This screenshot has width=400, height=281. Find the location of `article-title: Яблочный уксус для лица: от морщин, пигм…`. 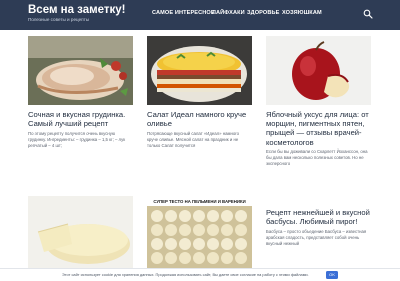

article-title: Яблочный уксус для лица: от морщин, пигм… is located at coordinates (323, 128).